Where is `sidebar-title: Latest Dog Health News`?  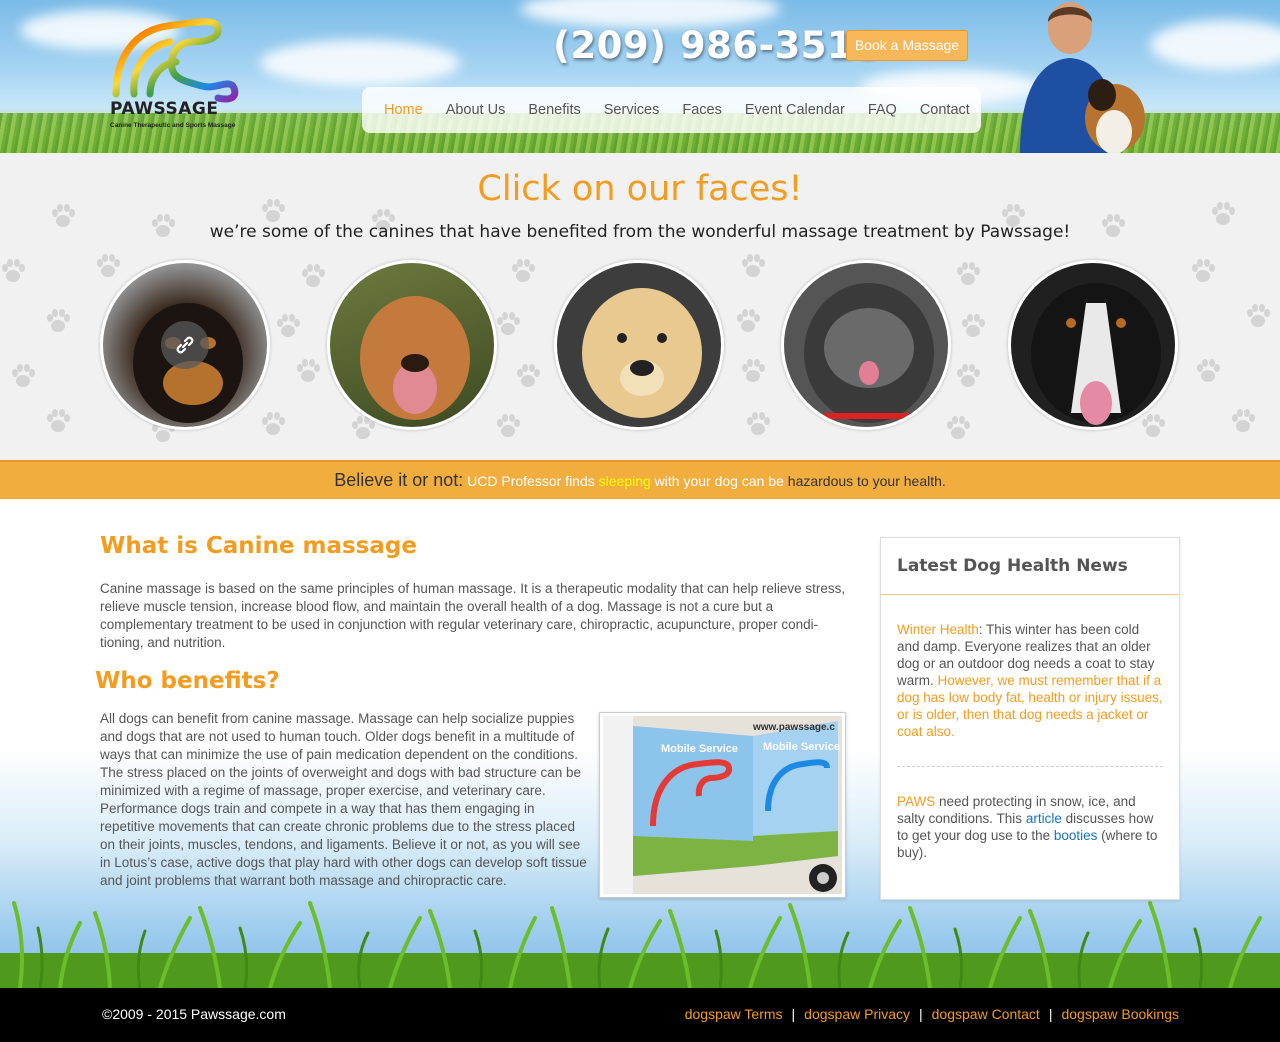
sidebar-title: Latest Dog Health News is located at coordinates (1030, 566).